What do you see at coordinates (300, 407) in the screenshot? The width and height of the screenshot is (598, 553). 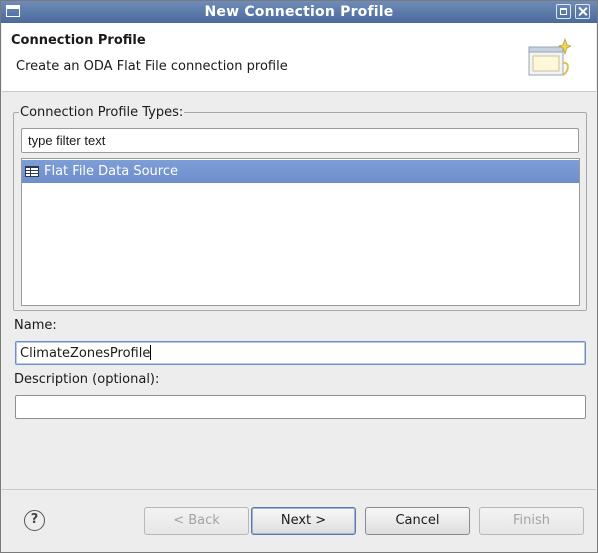 I see `description-input` at bounding box center [300, 407].